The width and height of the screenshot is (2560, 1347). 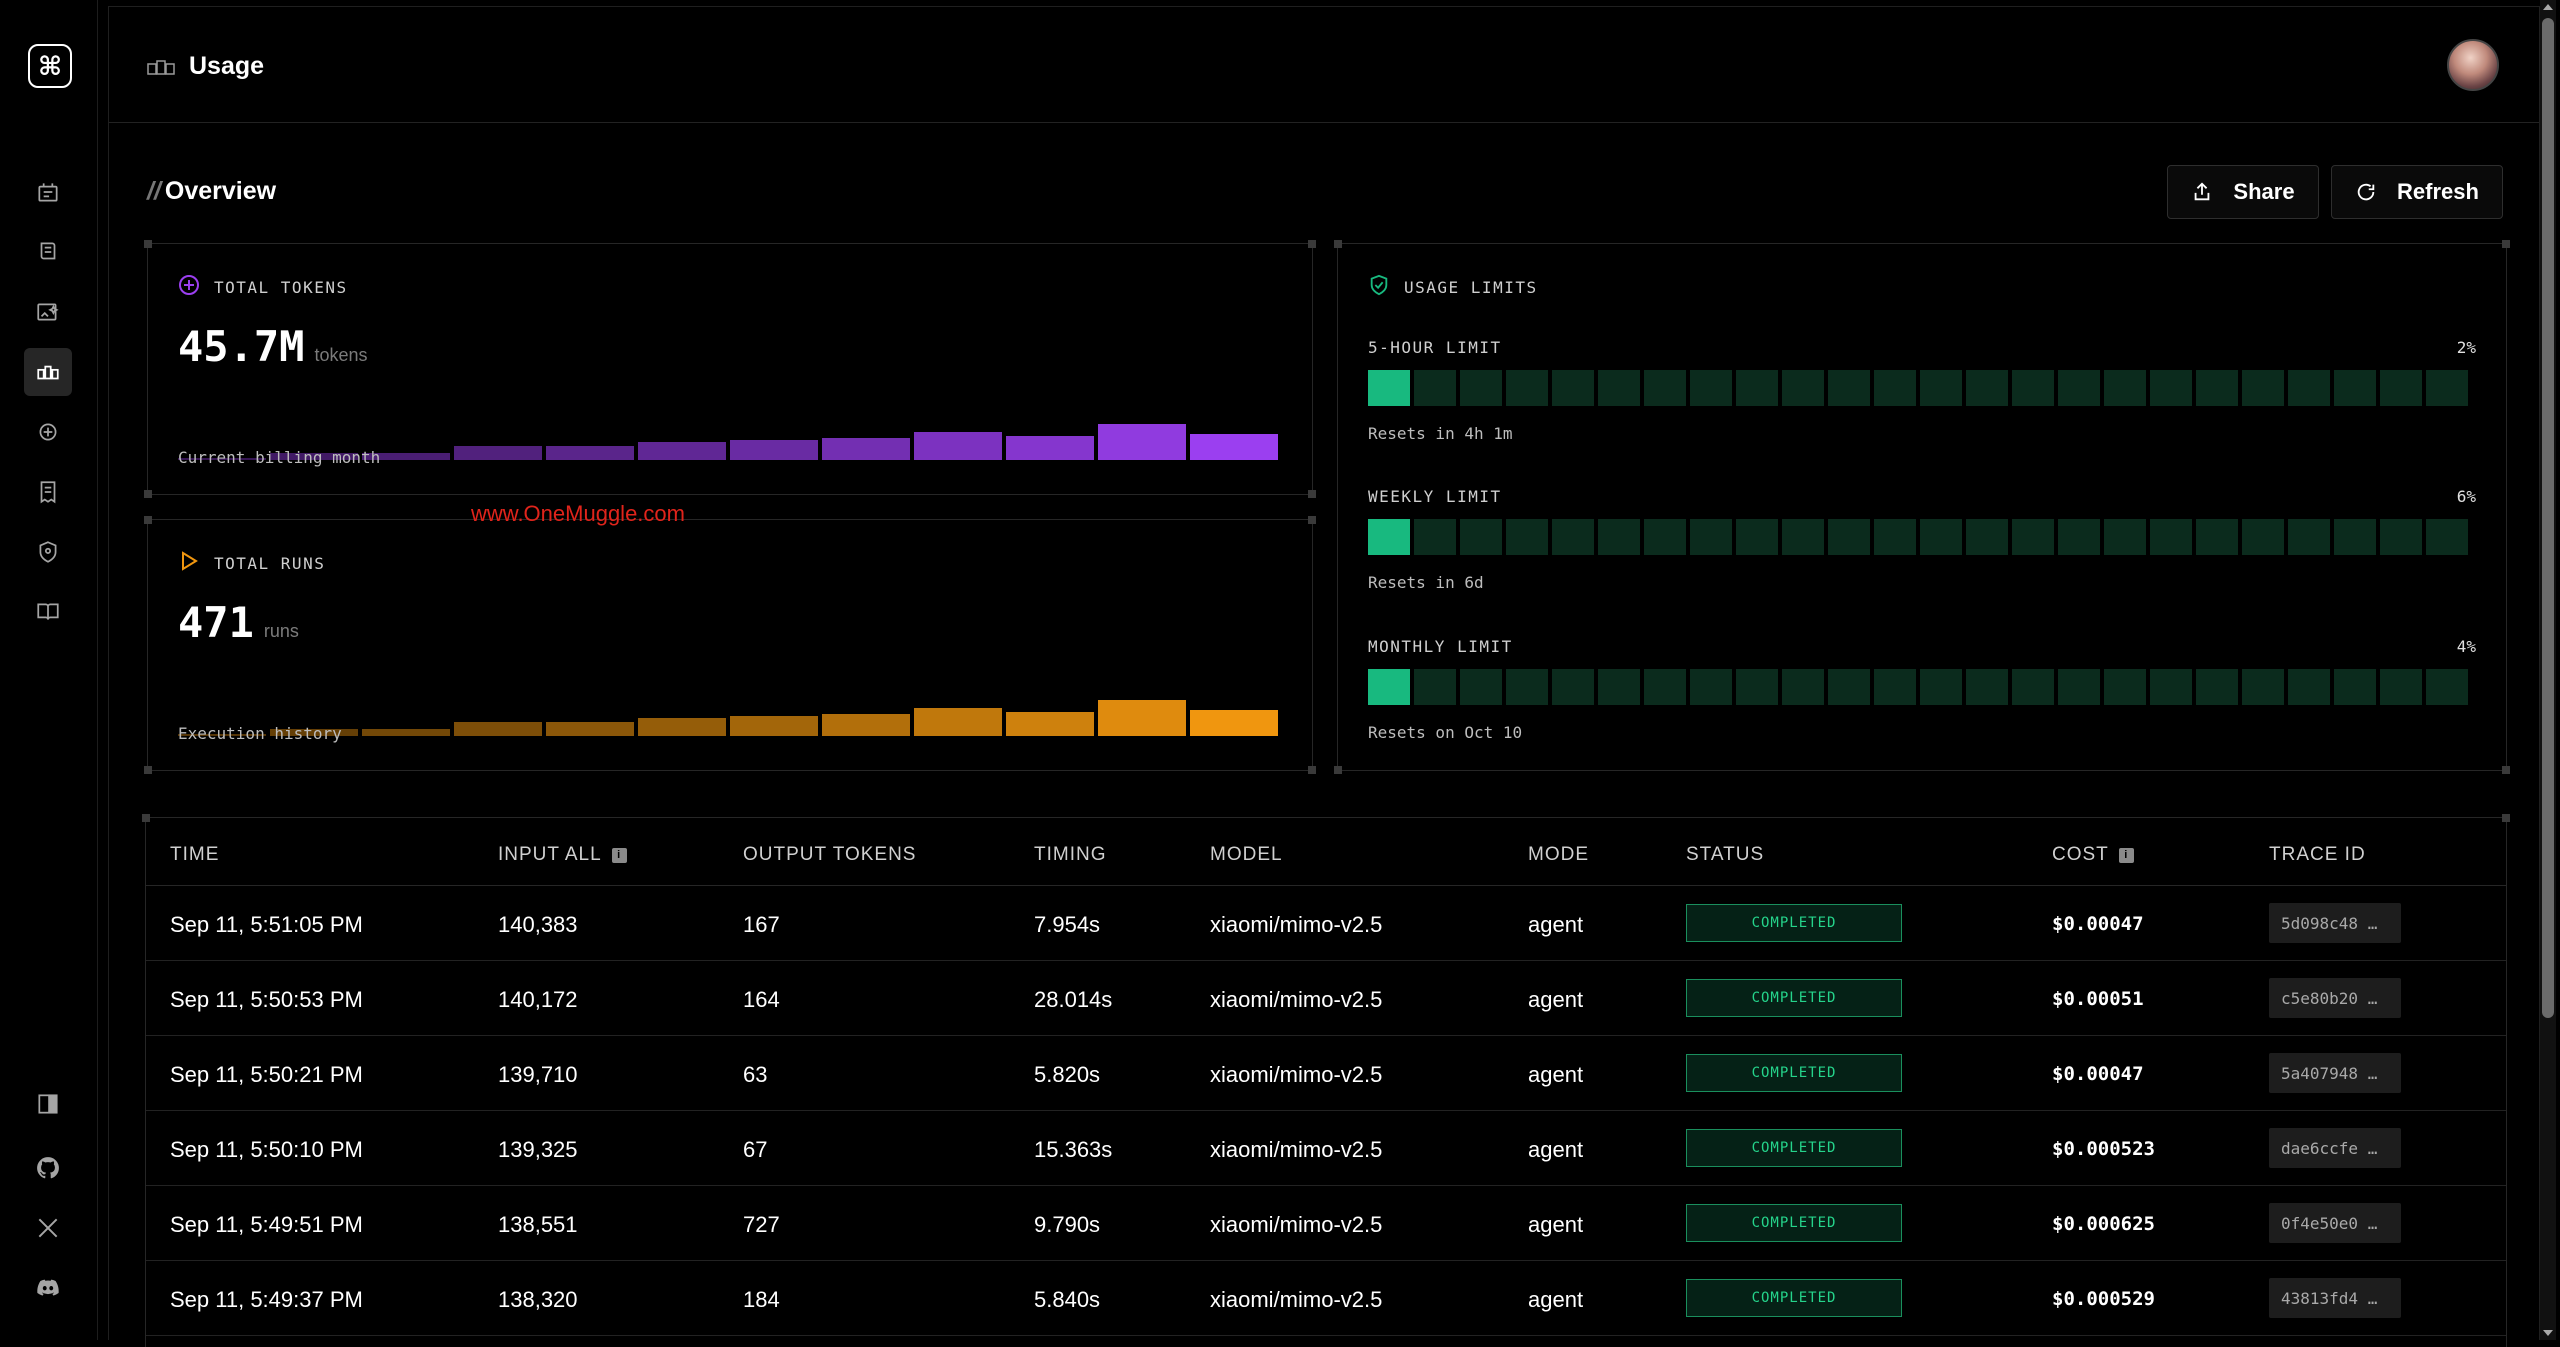 I want to click on docs-book-nav-icon, so click(x=48, y=612).